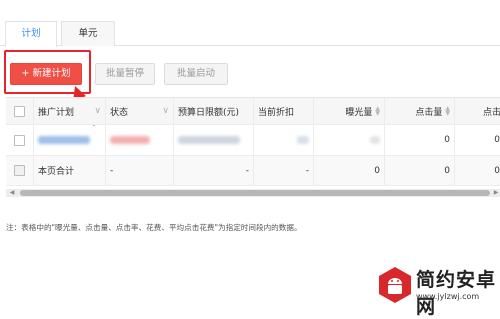 The height and width of the screenshot is (319, 500). I want to click on header-ctr: 点击率, so click(477, 111).